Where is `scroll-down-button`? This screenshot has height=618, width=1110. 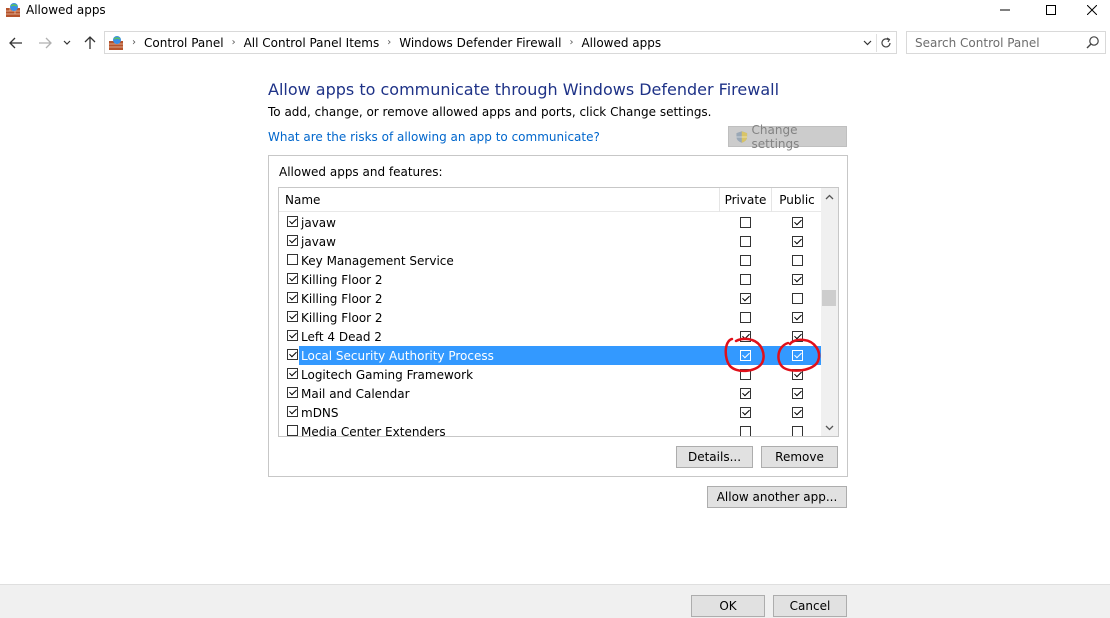 scroll-down-button is located at coordinates (829, 427).